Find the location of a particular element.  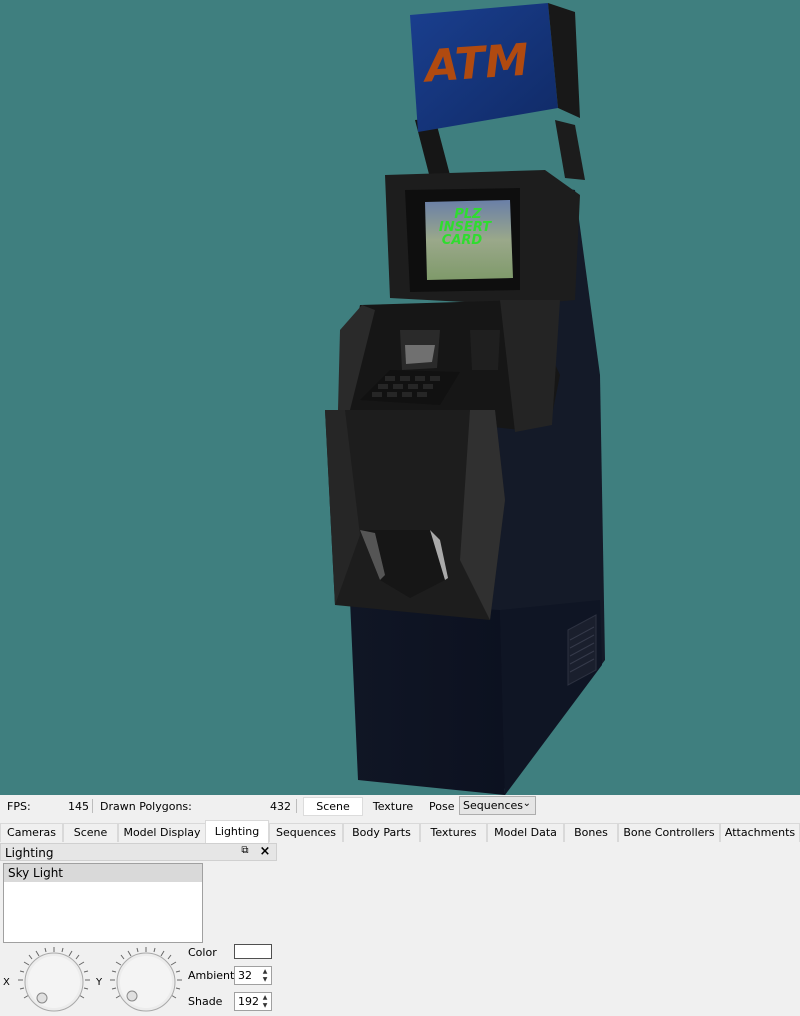

texture-button: Texture is located at coordinates (393, 806).